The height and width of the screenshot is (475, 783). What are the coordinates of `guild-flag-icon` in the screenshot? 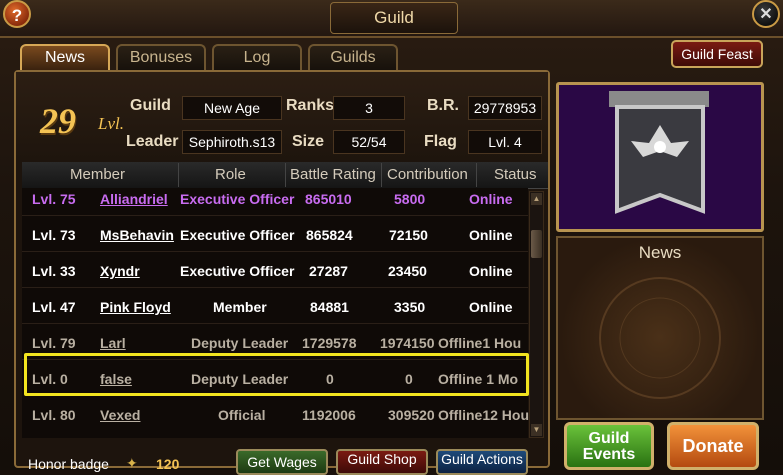 It's located at (660, 157).